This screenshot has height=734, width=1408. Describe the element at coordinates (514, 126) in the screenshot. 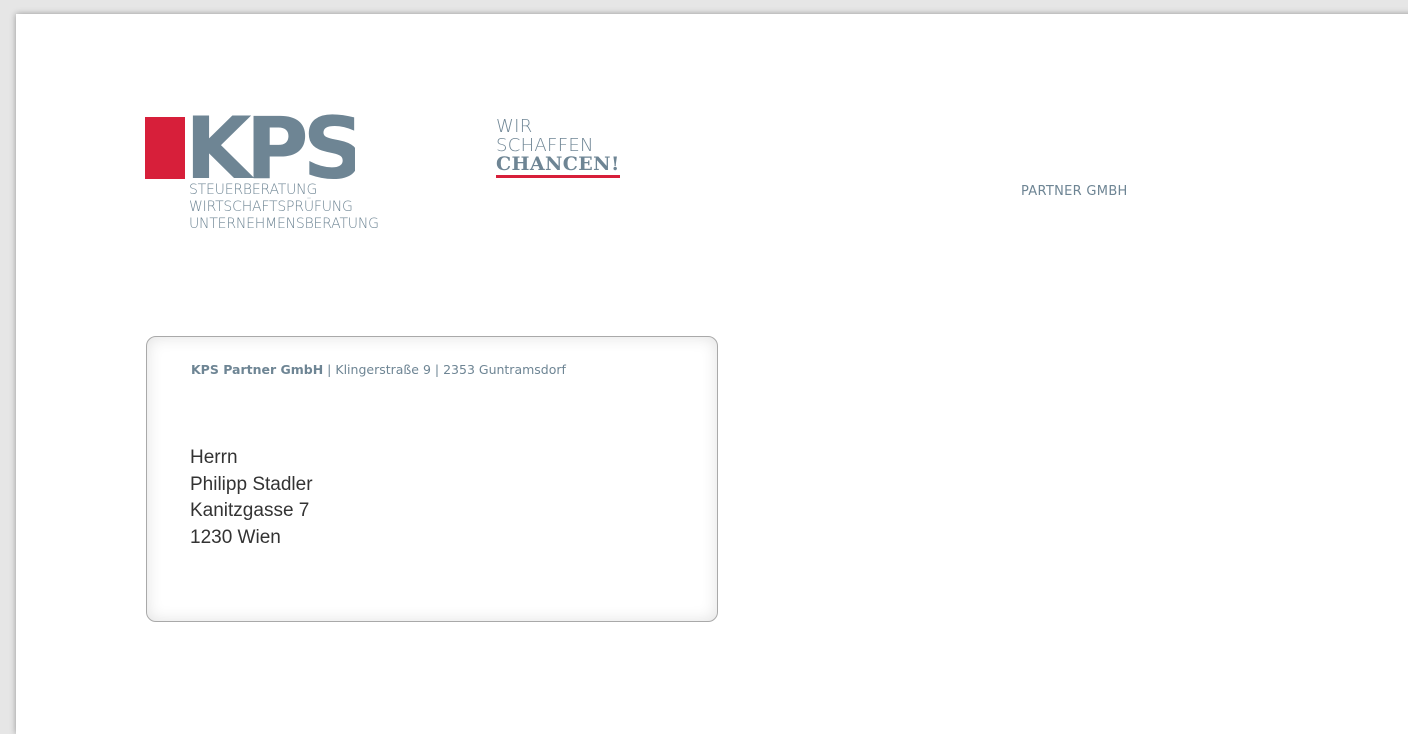

I see `slogan-line-1: WIR` at that location.